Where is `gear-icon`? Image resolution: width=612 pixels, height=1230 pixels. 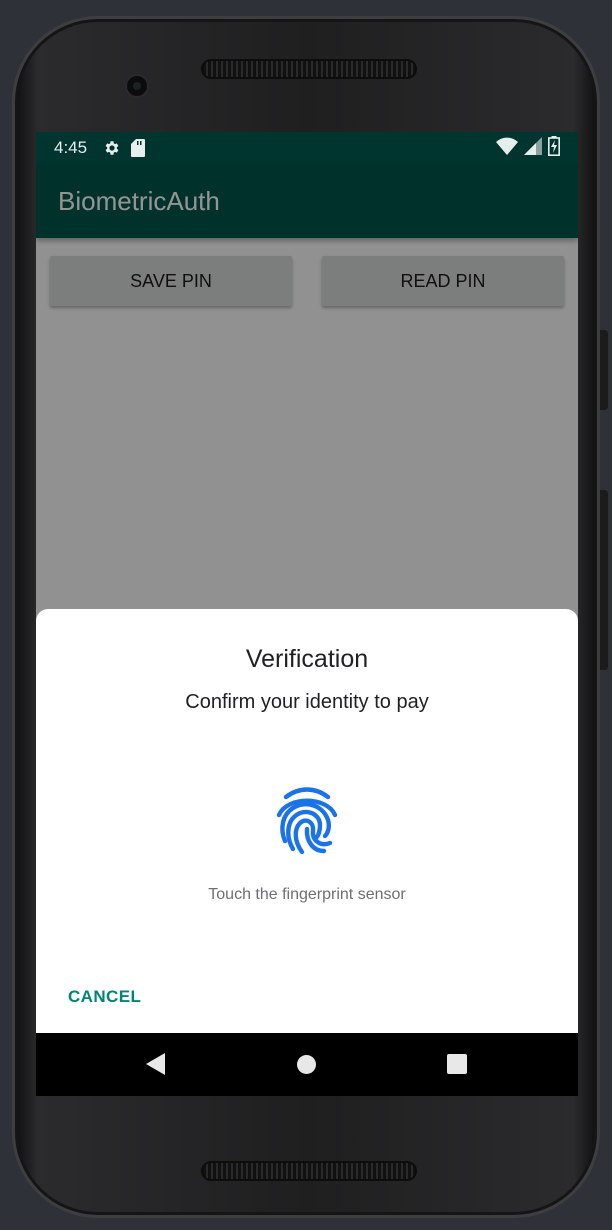
gear-icon is located at coordinates (112, 148).